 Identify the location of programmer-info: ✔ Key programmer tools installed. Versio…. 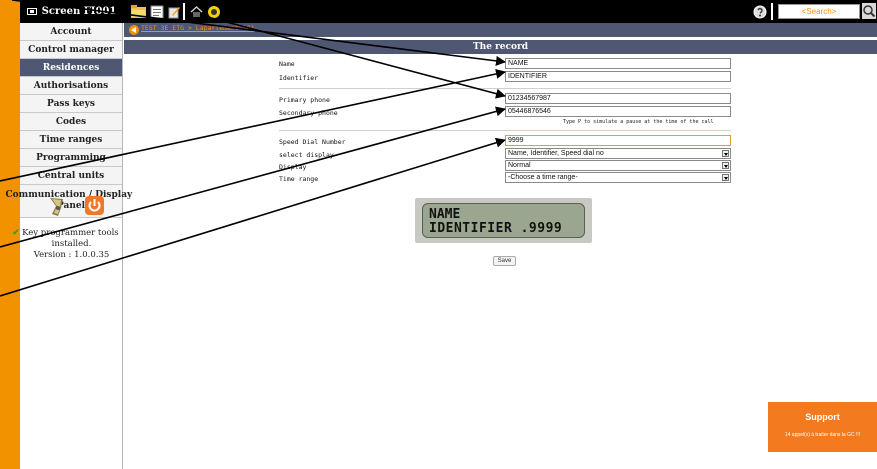
(67, 244).